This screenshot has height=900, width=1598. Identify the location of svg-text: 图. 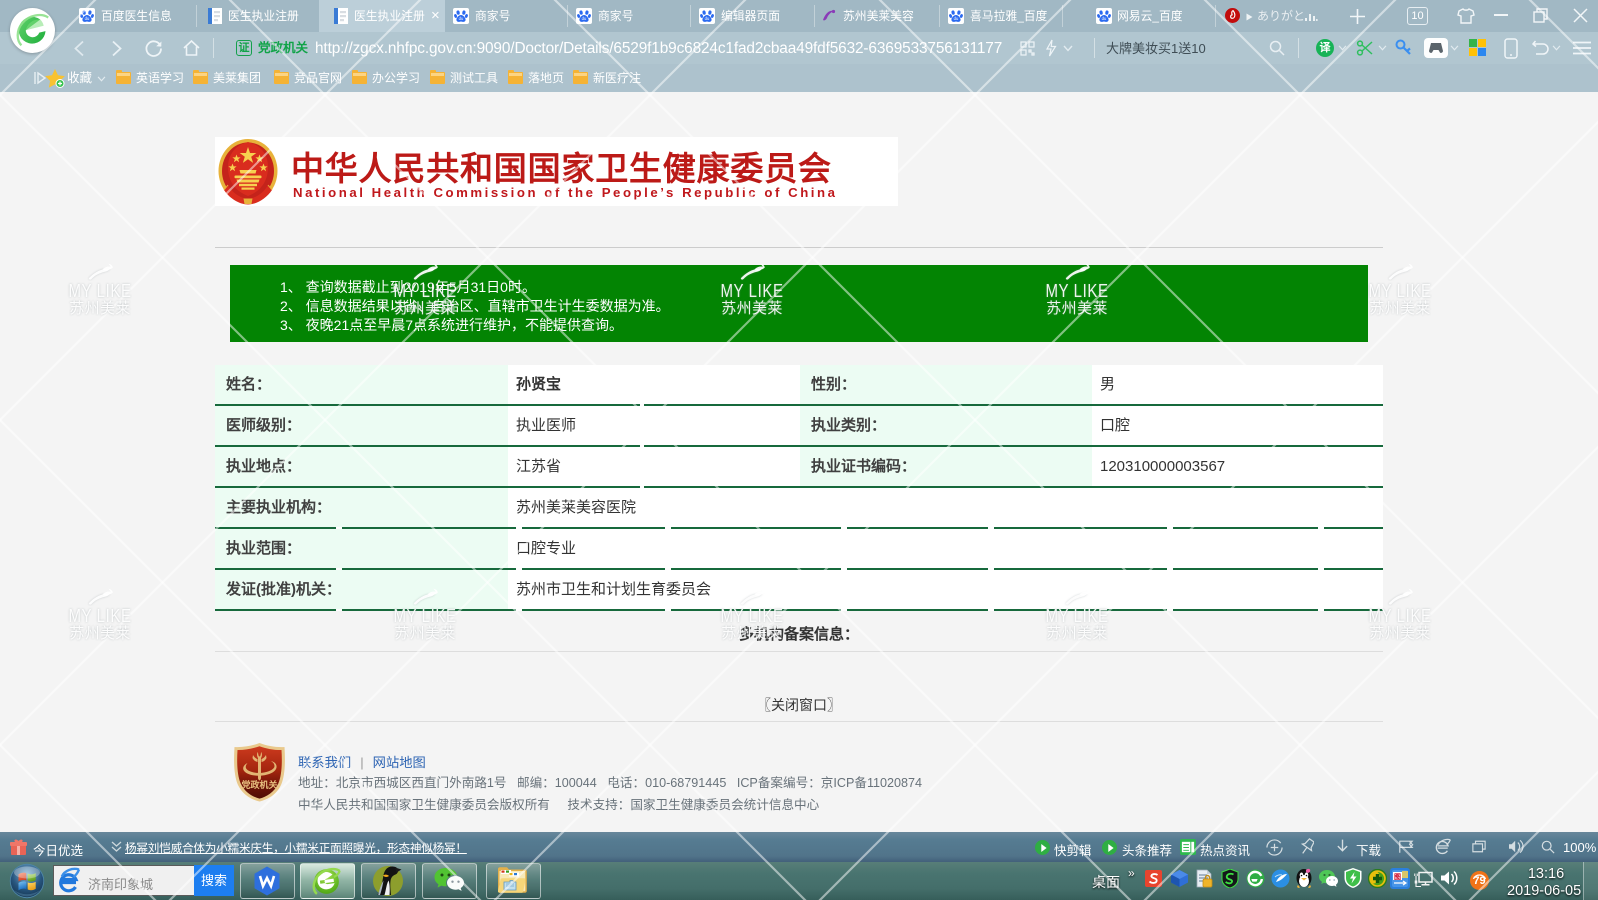
(1397, 876).